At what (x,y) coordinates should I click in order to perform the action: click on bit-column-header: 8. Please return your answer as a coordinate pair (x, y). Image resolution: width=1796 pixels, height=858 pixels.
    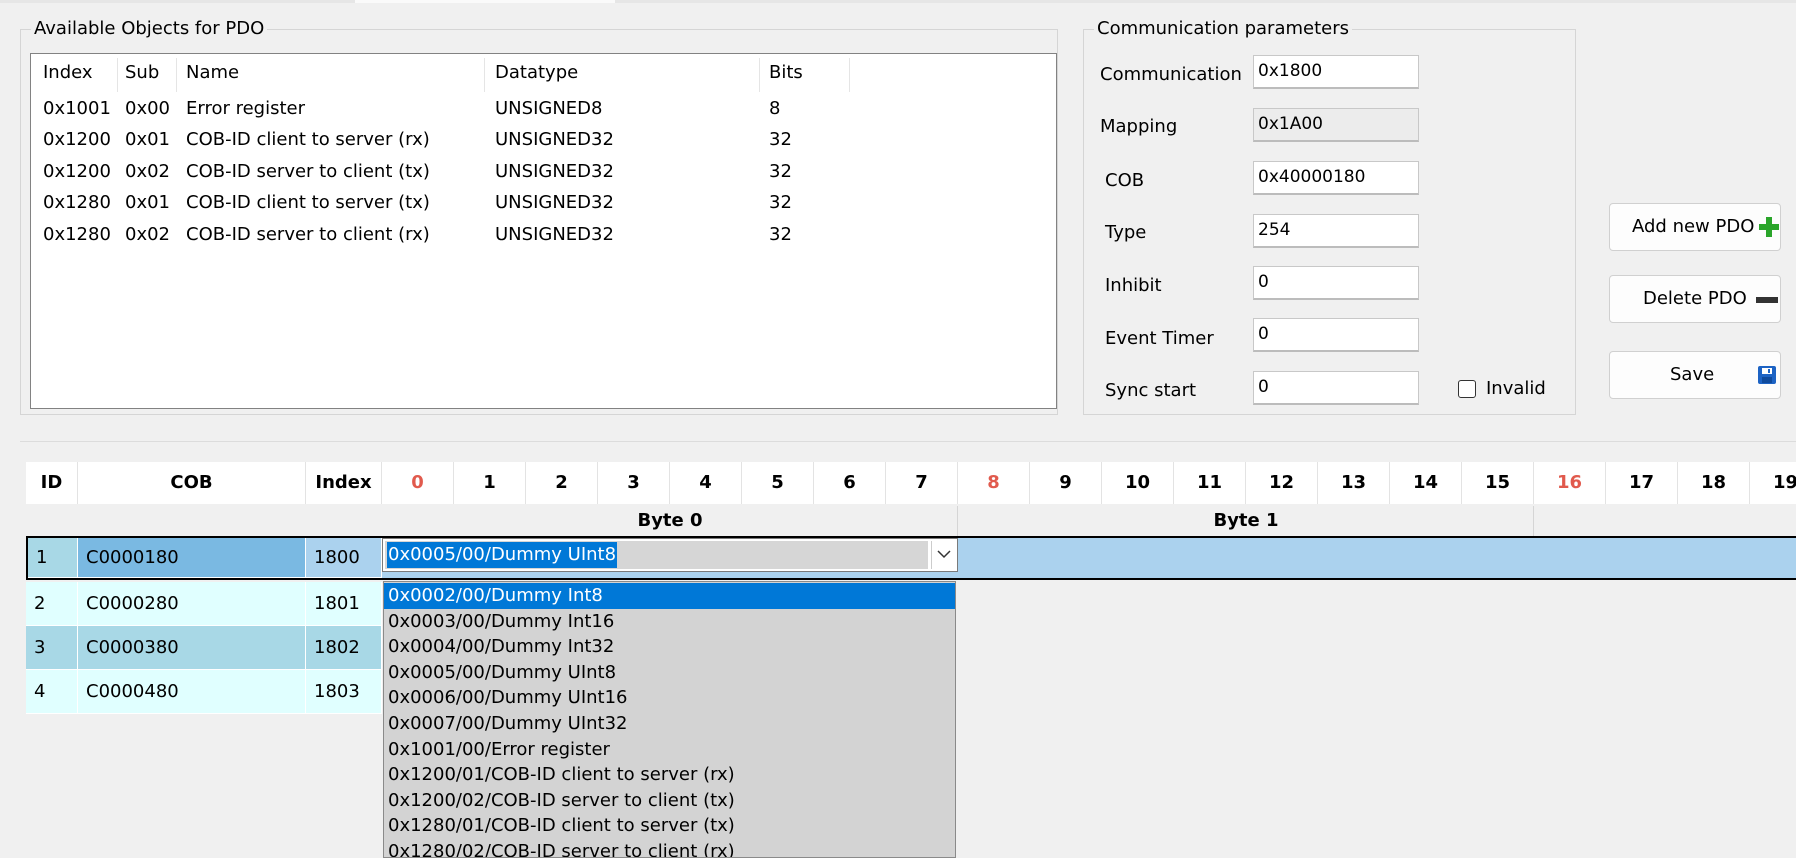
    Looking at the image, I should click on (994, 483).